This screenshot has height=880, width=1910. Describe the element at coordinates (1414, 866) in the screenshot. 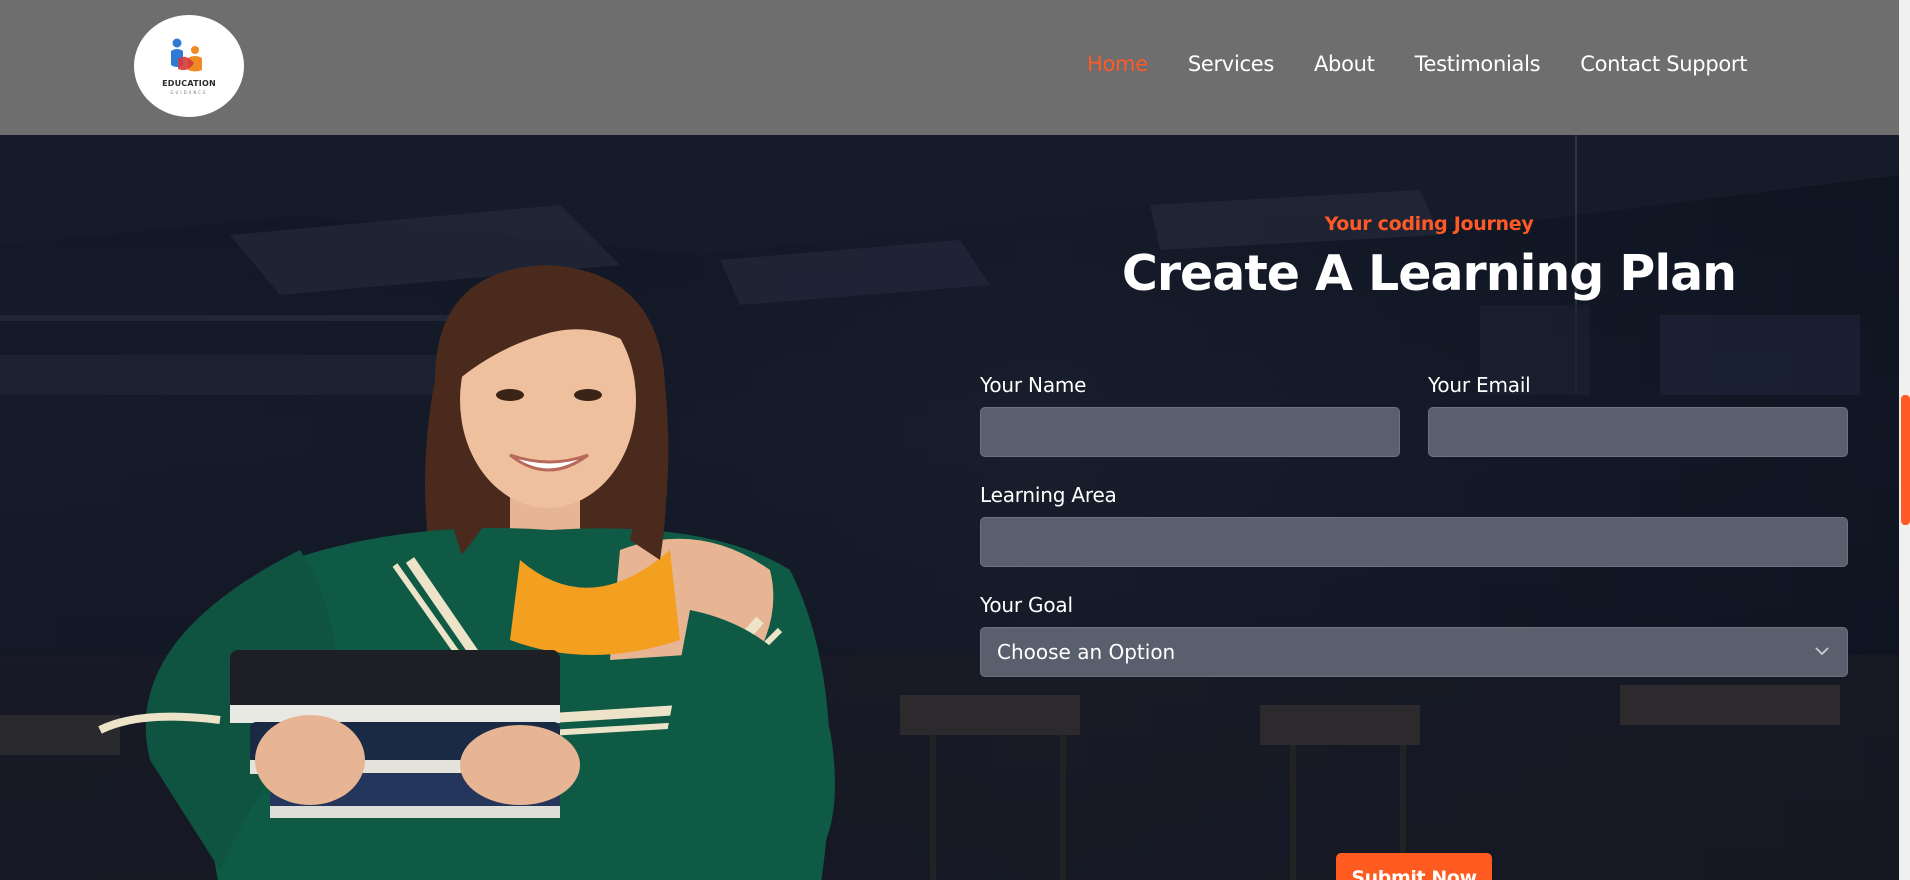

I see `submit-button: Submit Now` at that location.